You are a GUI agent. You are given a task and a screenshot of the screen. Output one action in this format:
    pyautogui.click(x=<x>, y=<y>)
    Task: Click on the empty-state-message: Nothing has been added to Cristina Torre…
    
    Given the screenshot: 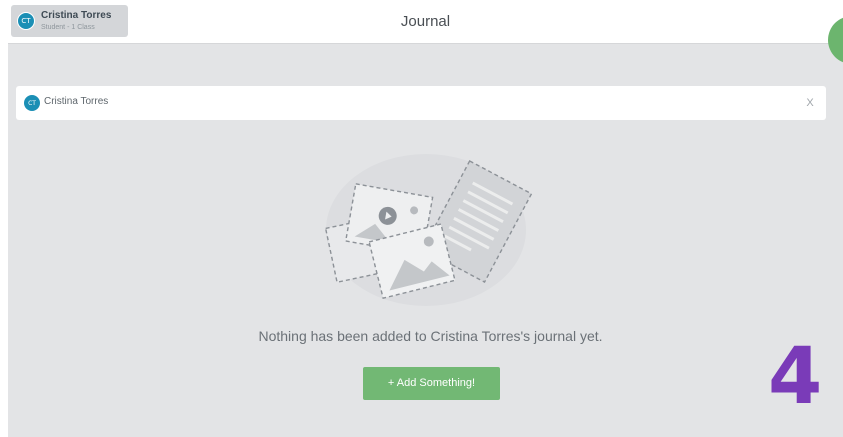 What is the action you would take?
    pyautogui.click(x=430, y=336)
    